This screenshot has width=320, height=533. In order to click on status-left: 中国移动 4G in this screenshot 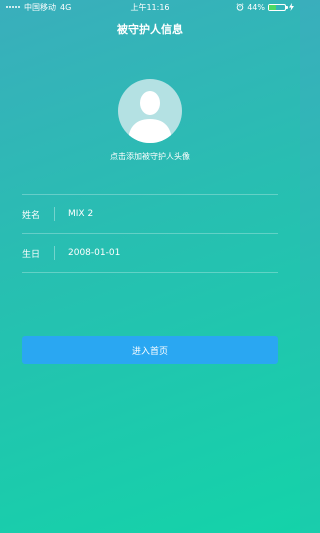, I will do `click(38, 7)`.